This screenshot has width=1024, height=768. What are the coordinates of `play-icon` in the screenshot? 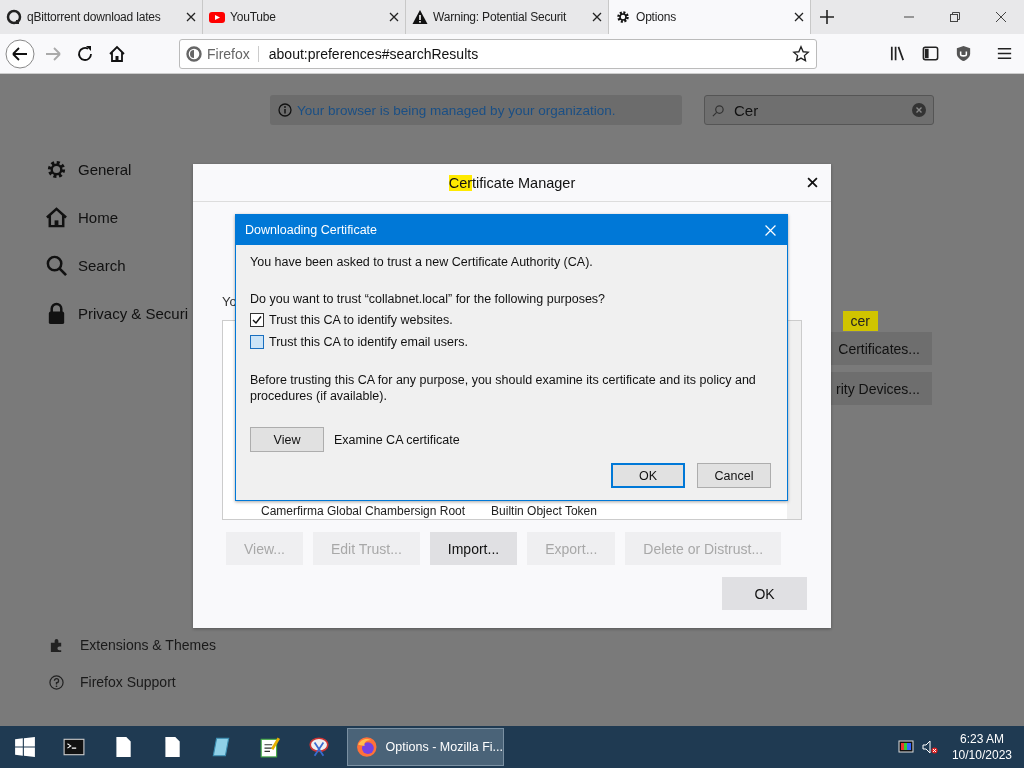 It's located at (217, 17).